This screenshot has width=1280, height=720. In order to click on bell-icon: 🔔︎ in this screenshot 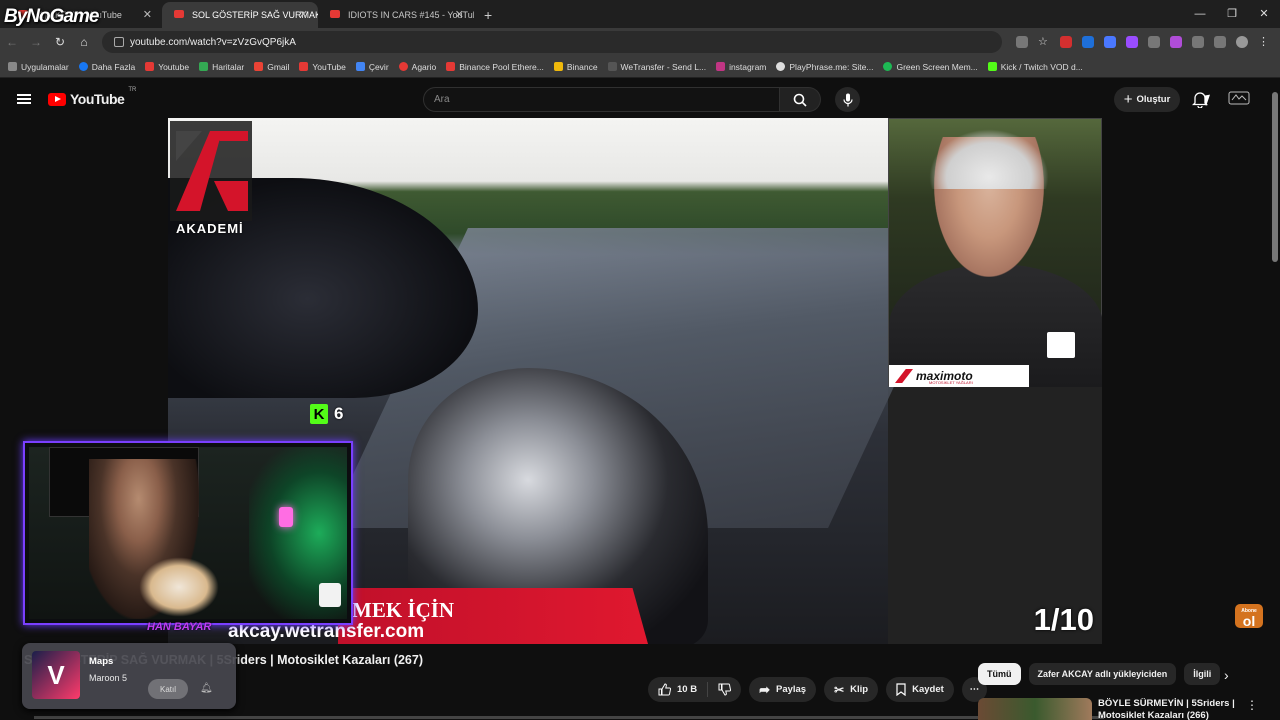, I will do `click(206, 688)`.